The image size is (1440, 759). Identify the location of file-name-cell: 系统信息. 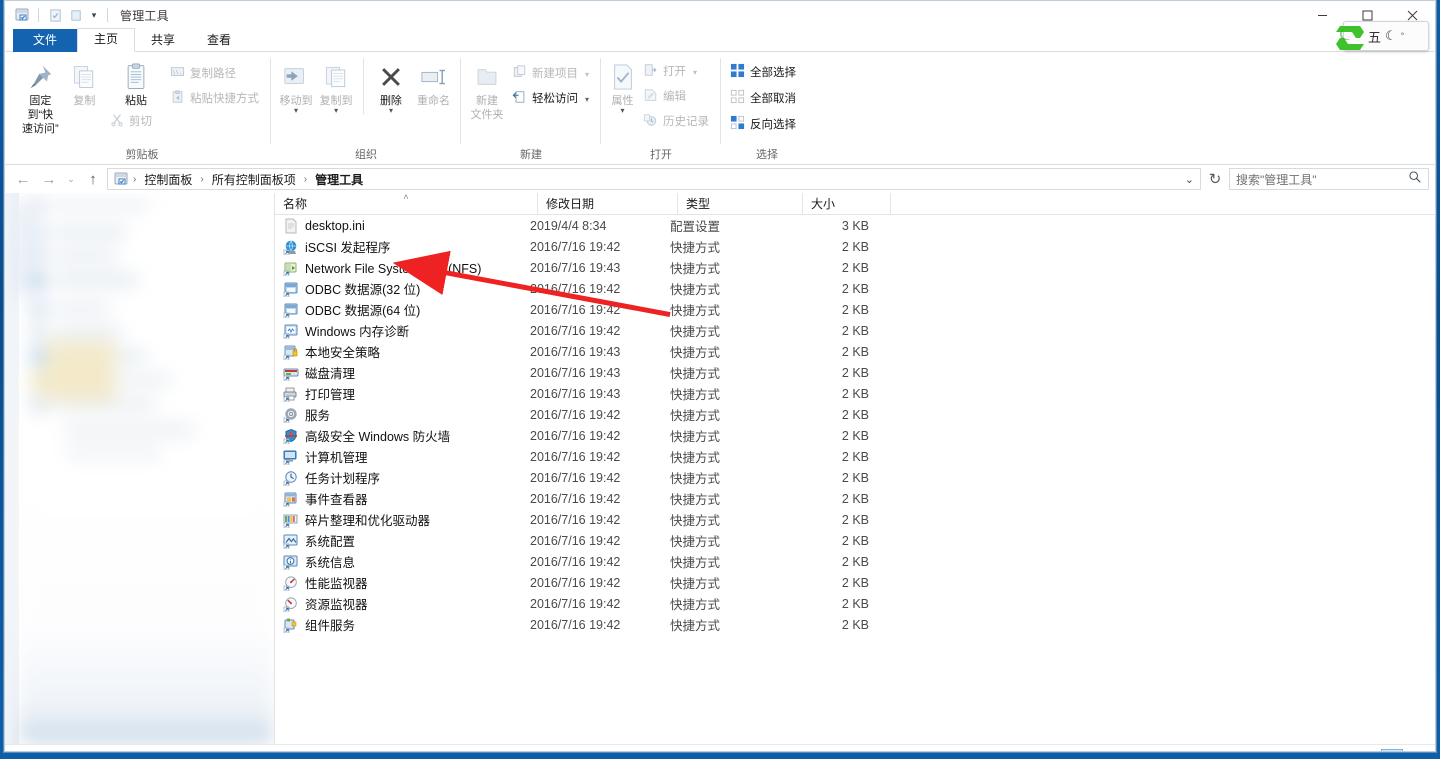
(402, 561).